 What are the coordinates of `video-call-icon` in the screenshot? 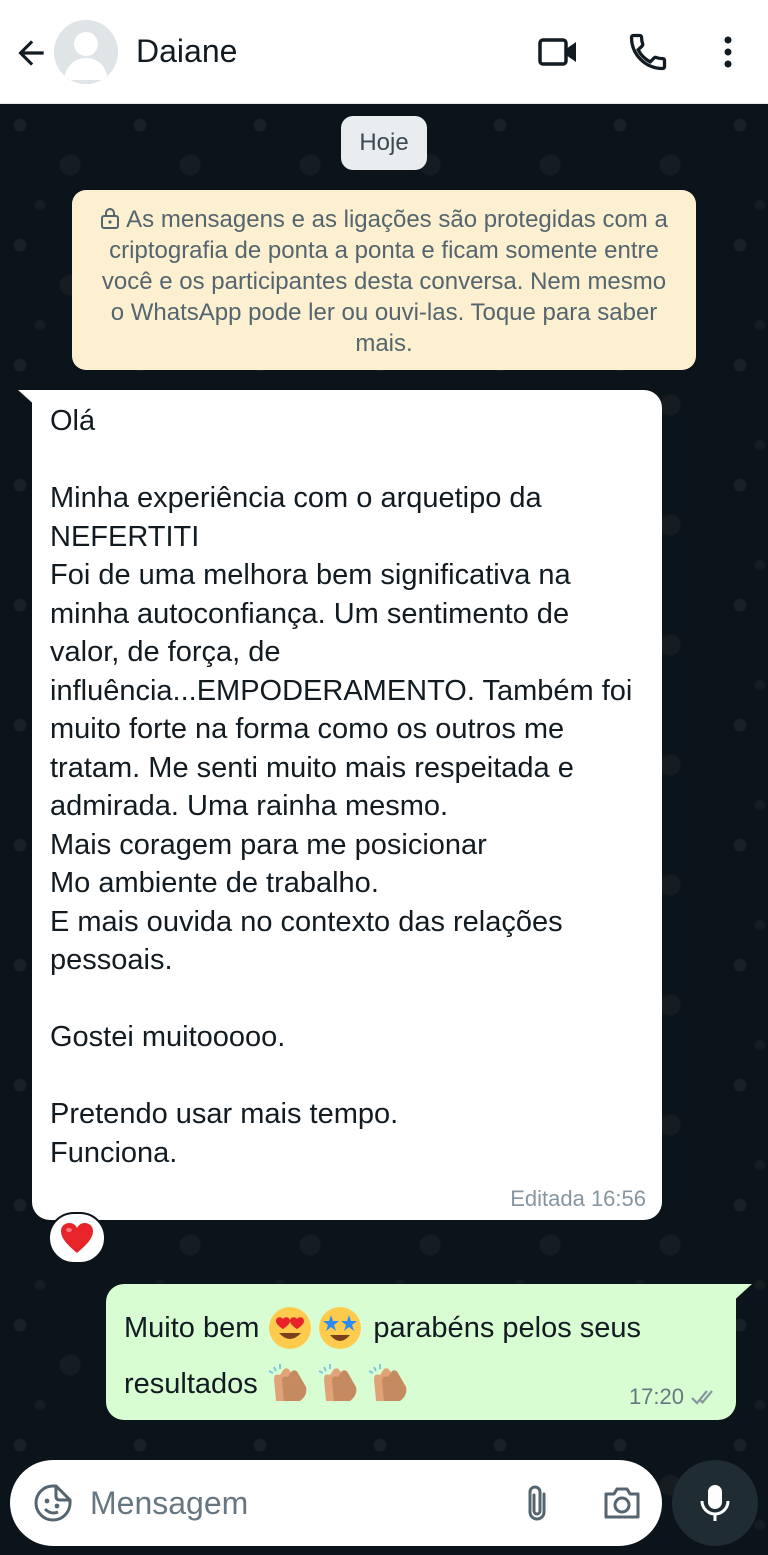 It's located at (558, 52).